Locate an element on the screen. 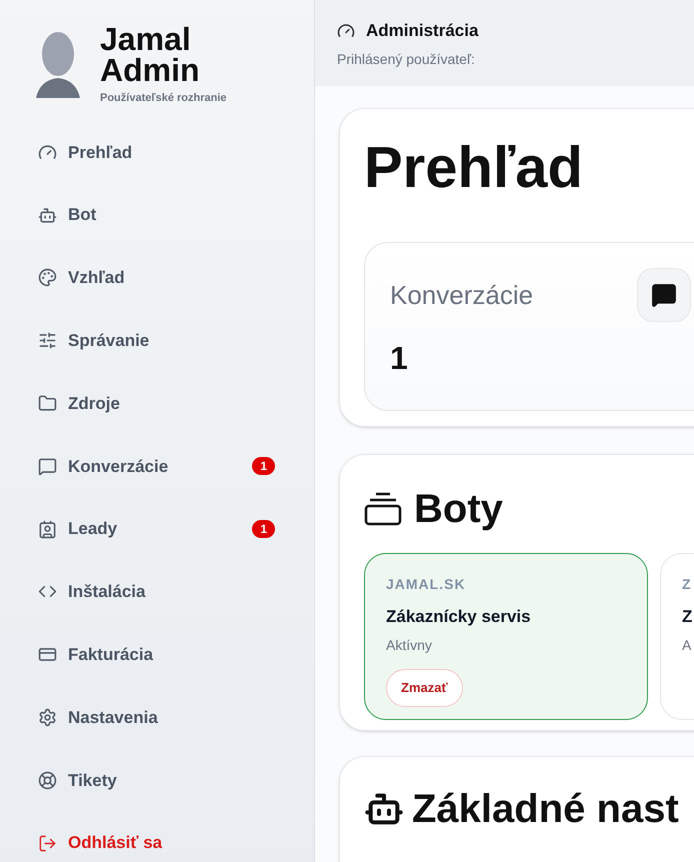 The width and height of the screenshot is (694, 862). nav-link: Odhlásiť sa is located at coordinates (115, 843).